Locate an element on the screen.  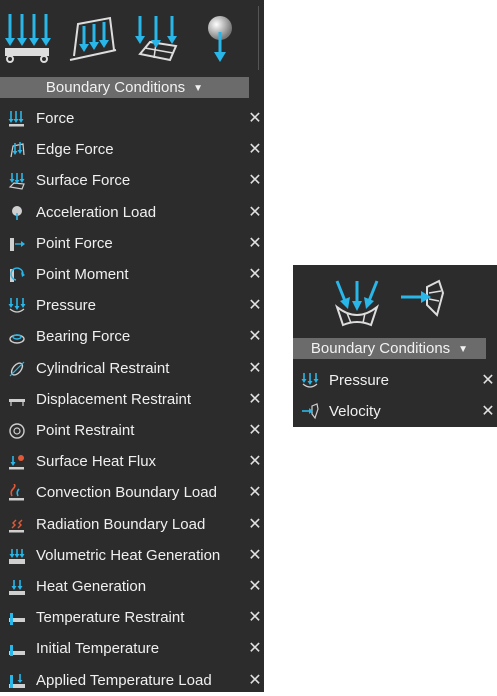
list-item-label: Bearing Force is located at coordinates (83, 337).